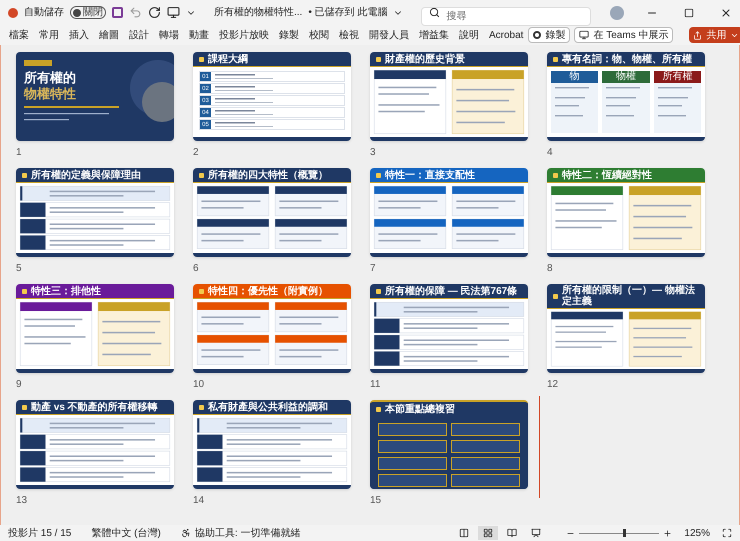  I want to click on slide-title: 所有權的定義與保障理由, so click(86, 175).